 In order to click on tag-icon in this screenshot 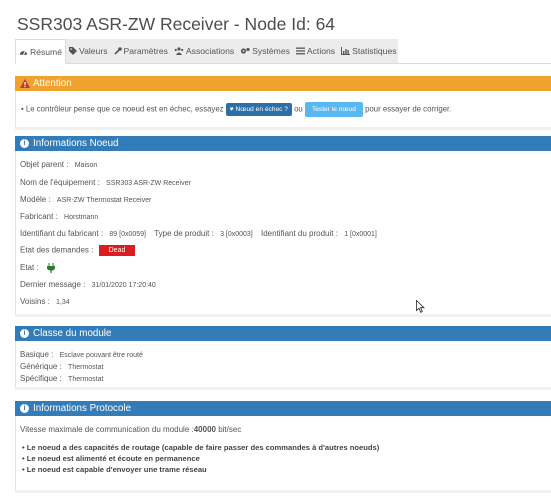, I will do `click(73, 51)`.